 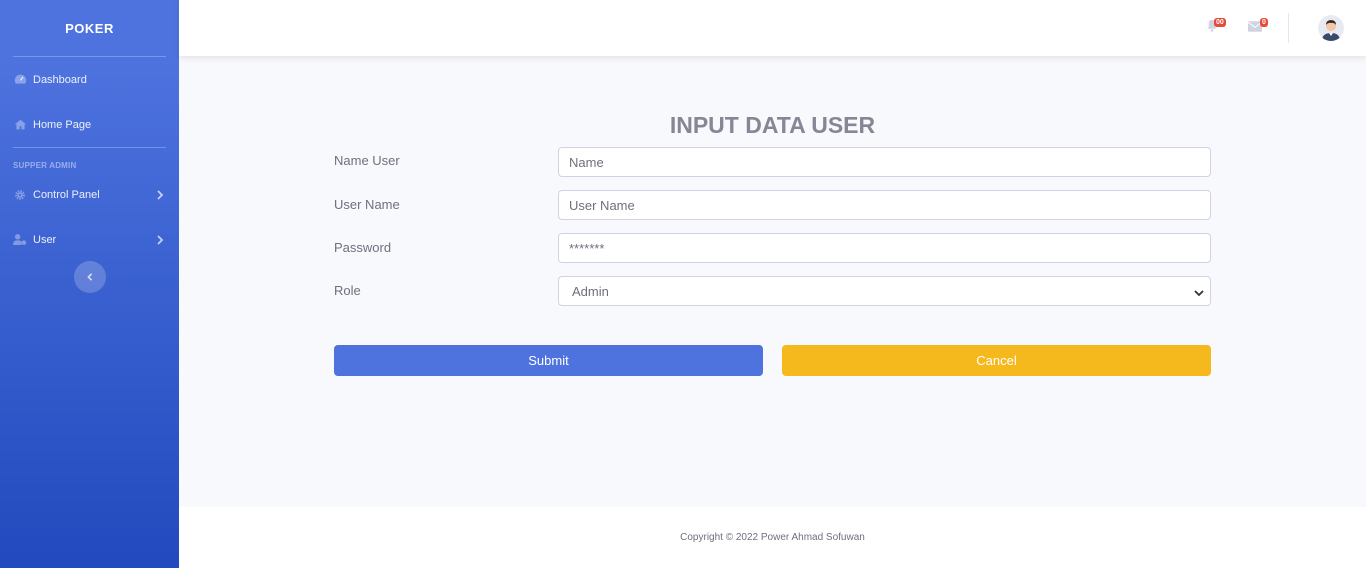 I want to click on sidebar-item-dashboard: Dashboard, so click(x=89, y=79).